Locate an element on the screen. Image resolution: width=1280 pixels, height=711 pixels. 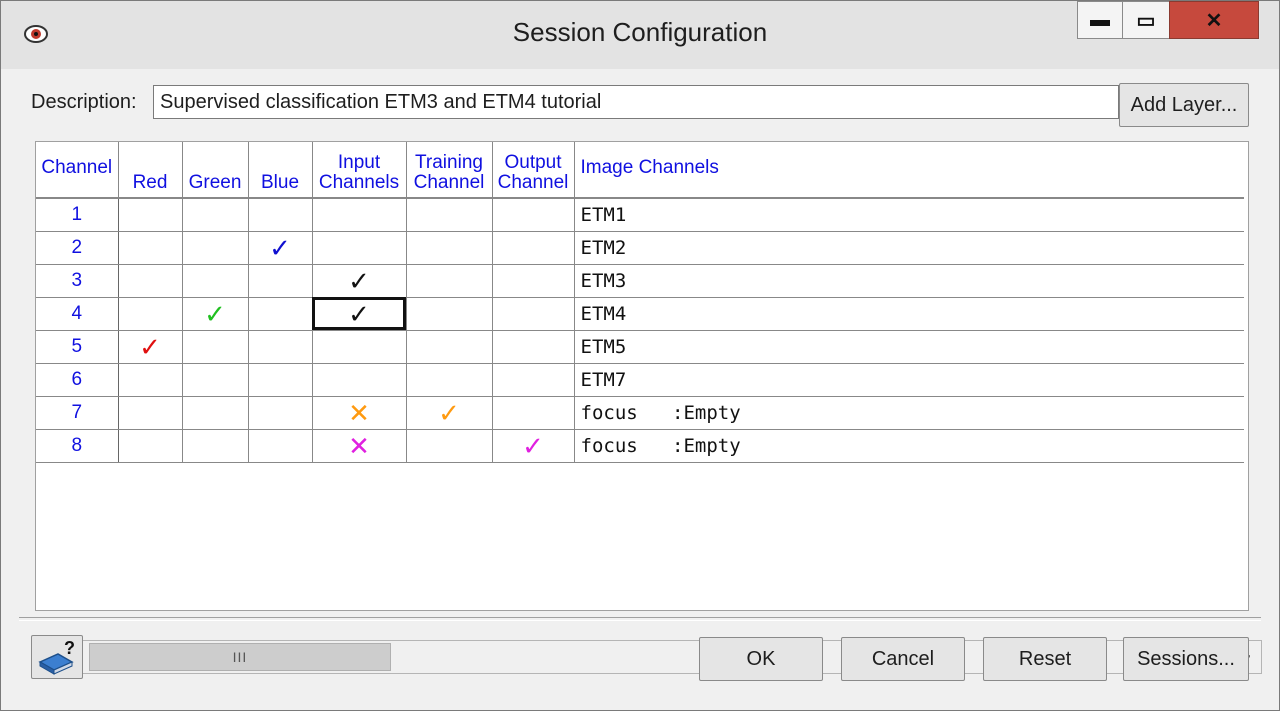
column-header-output-channel: Output Channel is located at coordinates (532, 170).